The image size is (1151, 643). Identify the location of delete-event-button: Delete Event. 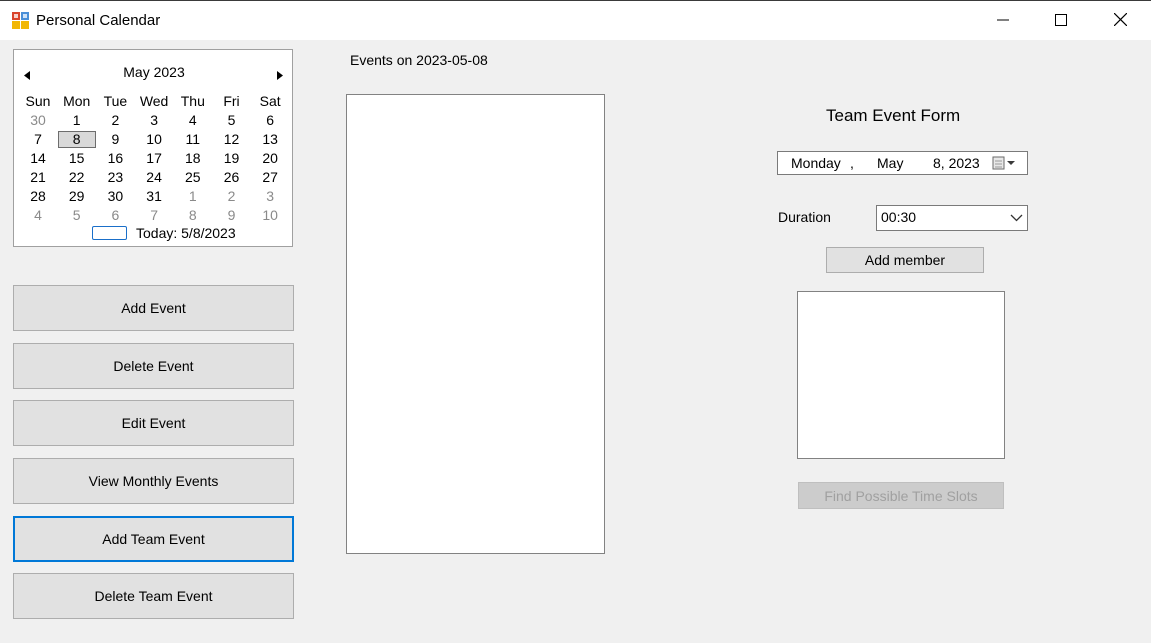
(153, 366).